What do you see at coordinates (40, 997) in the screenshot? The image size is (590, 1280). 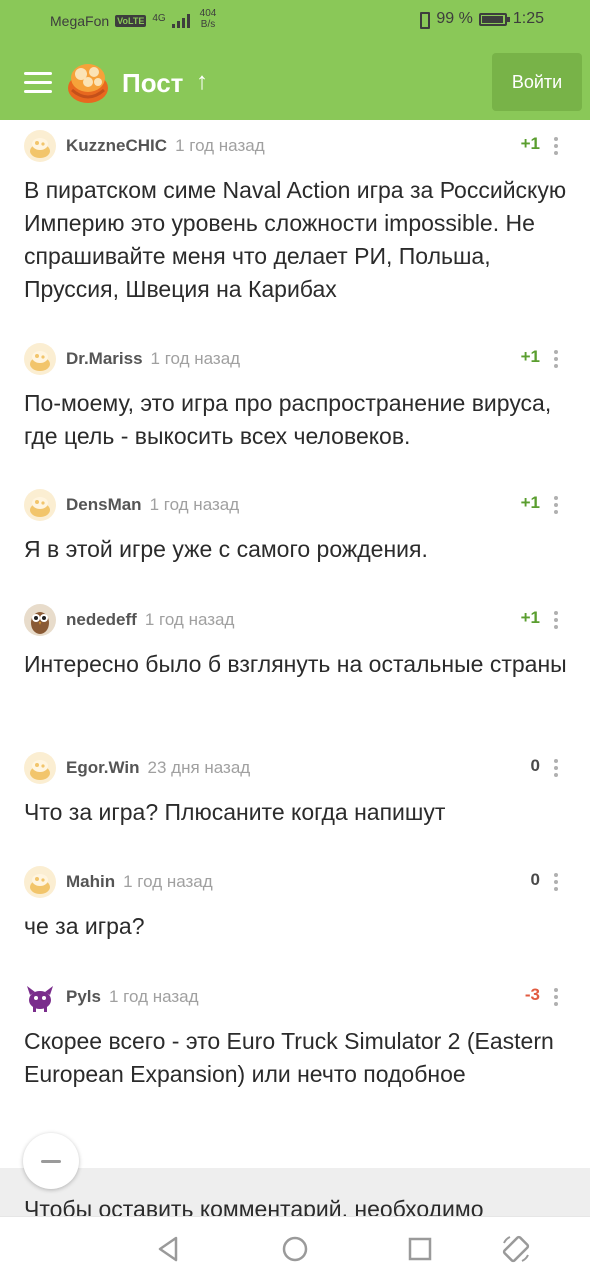 I see `purple-creature-avatar-icon` at bounding box center [40, 997].